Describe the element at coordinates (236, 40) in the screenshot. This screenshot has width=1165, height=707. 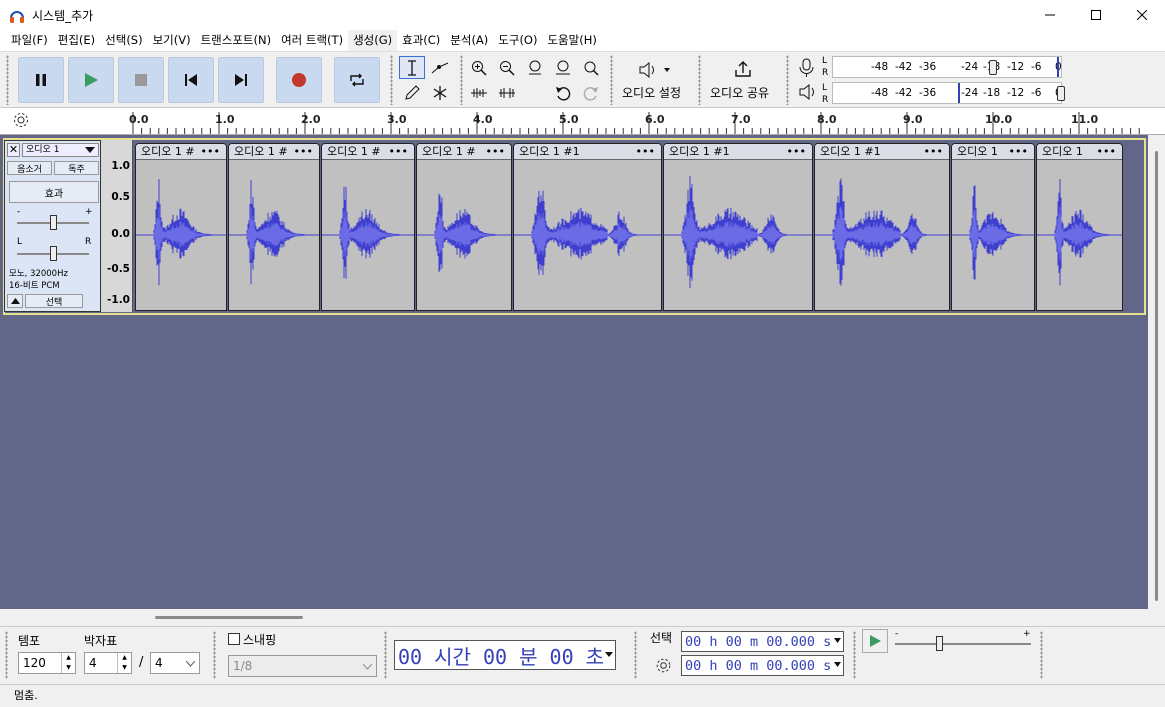
I see `menu-transport: 트랜스포트(N)` at that location.